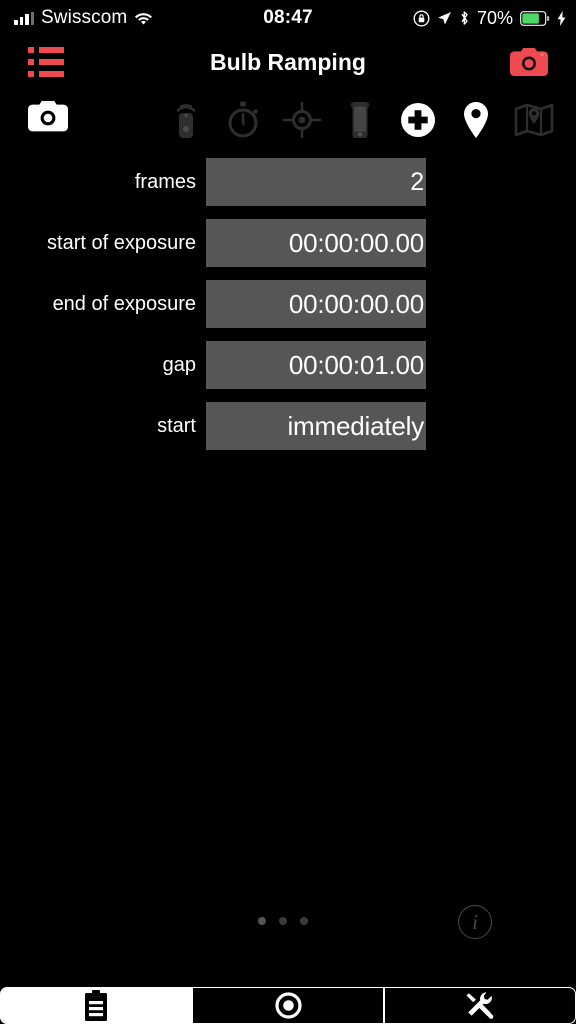 Image resolution: width=576 pixels, height=1024 pixels. Describe the element at coordinates (356, 364) in the screenshot. I see `field-value: 00:00:01.00` at that location.